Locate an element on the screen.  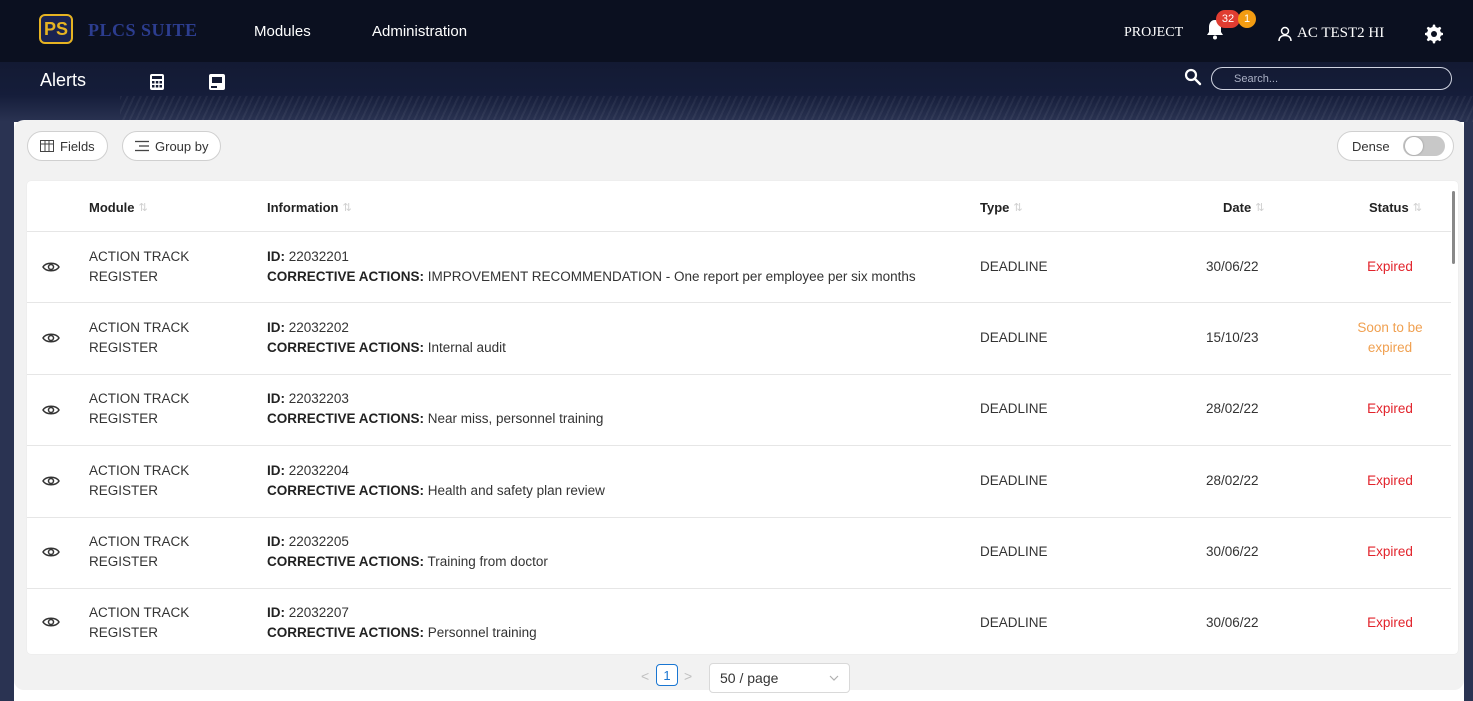
info-value: Health and safety plan review is located at coordinates (516, 490).